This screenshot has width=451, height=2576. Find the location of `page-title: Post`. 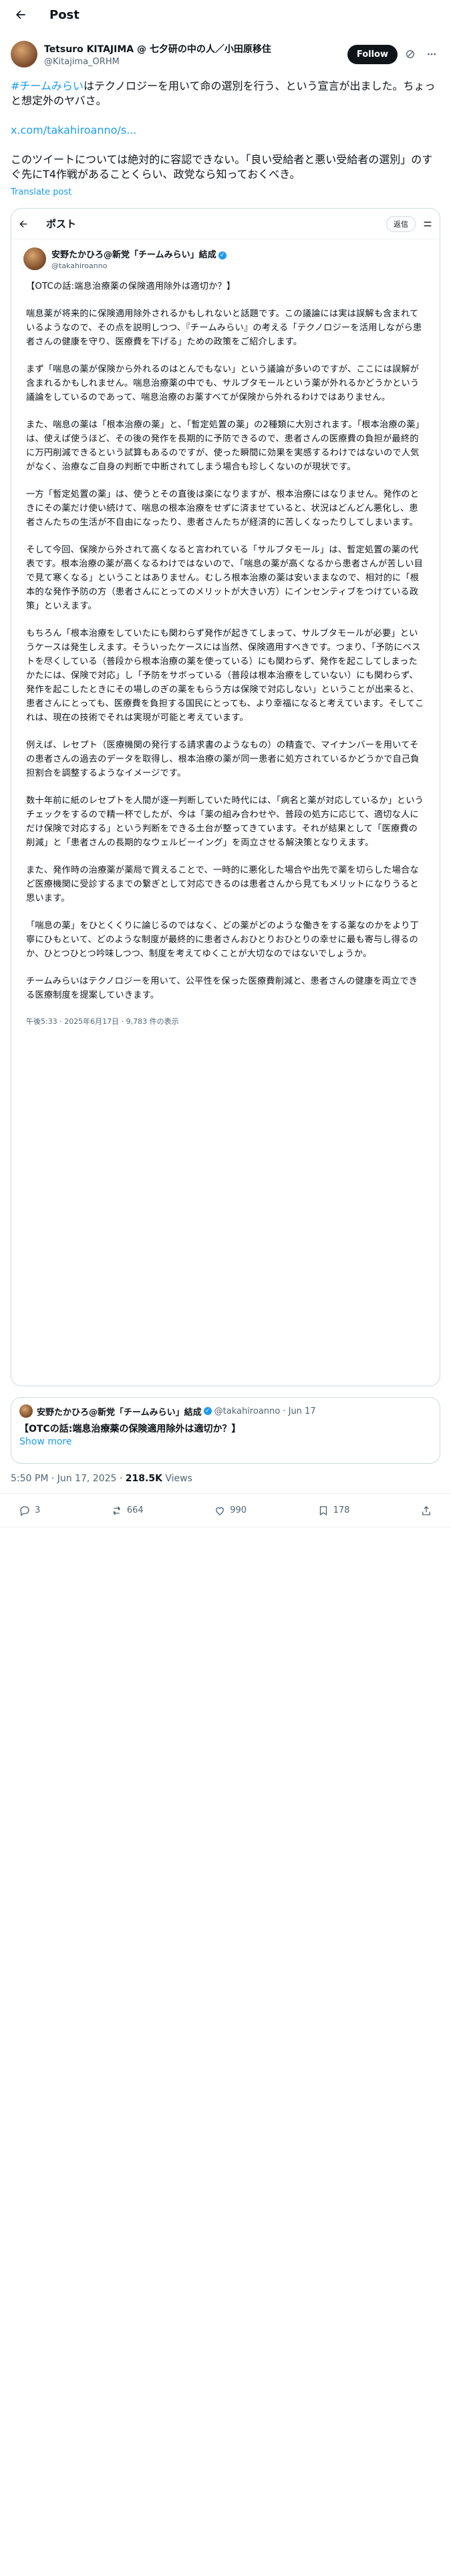

page-title: Post is located at coordinates (64, 14).